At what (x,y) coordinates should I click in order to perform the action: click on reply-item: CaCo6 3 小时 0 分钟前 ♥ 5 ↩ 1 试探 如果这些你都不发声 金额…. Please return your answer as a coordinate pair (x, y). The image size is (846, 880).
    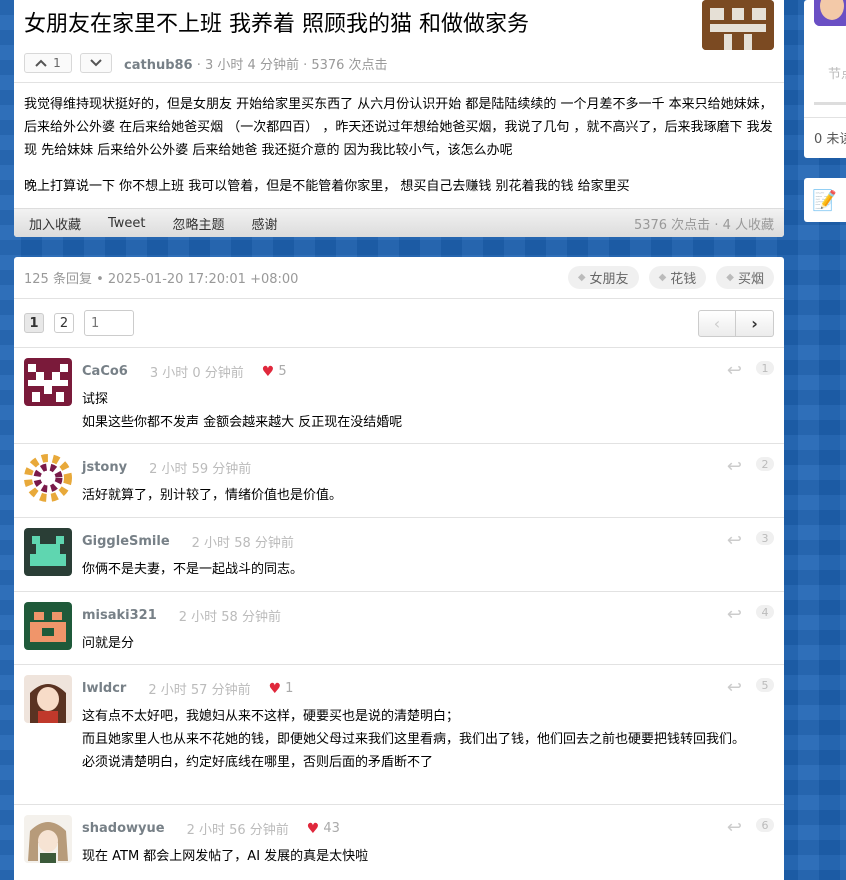
    Looking at the image, I should click on (399, 396).